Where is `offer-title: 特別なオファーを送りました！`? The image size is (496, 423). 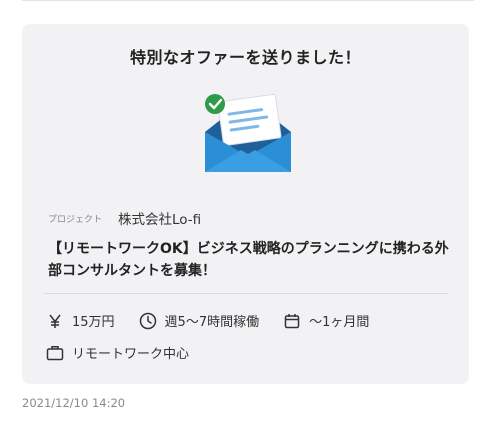
offer-title: 特別なオファーを送りました！ is located at coordinates (245, 57).